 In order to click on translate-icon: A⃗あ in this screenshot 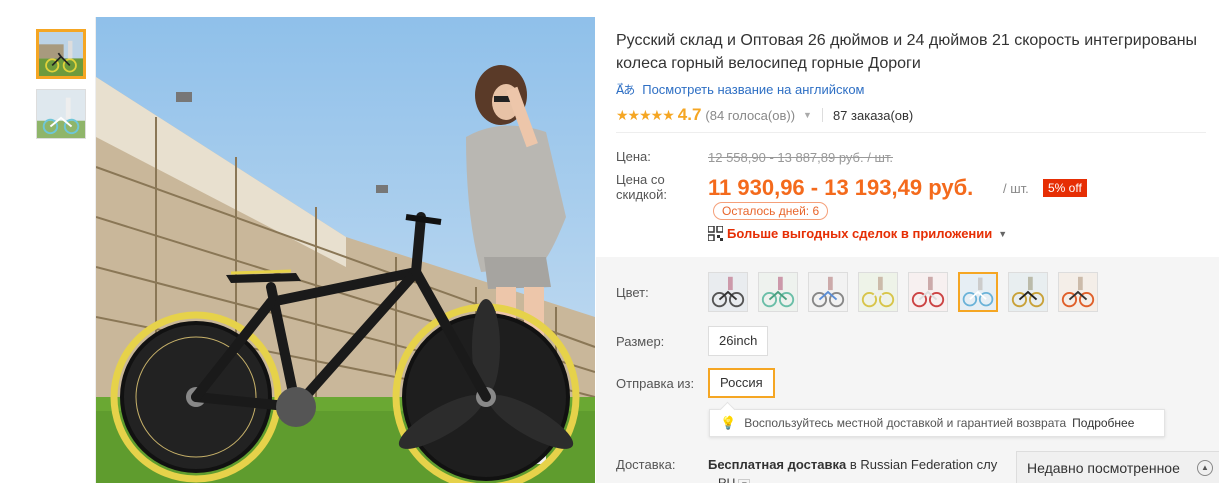, I will do `click(625, 90)`.